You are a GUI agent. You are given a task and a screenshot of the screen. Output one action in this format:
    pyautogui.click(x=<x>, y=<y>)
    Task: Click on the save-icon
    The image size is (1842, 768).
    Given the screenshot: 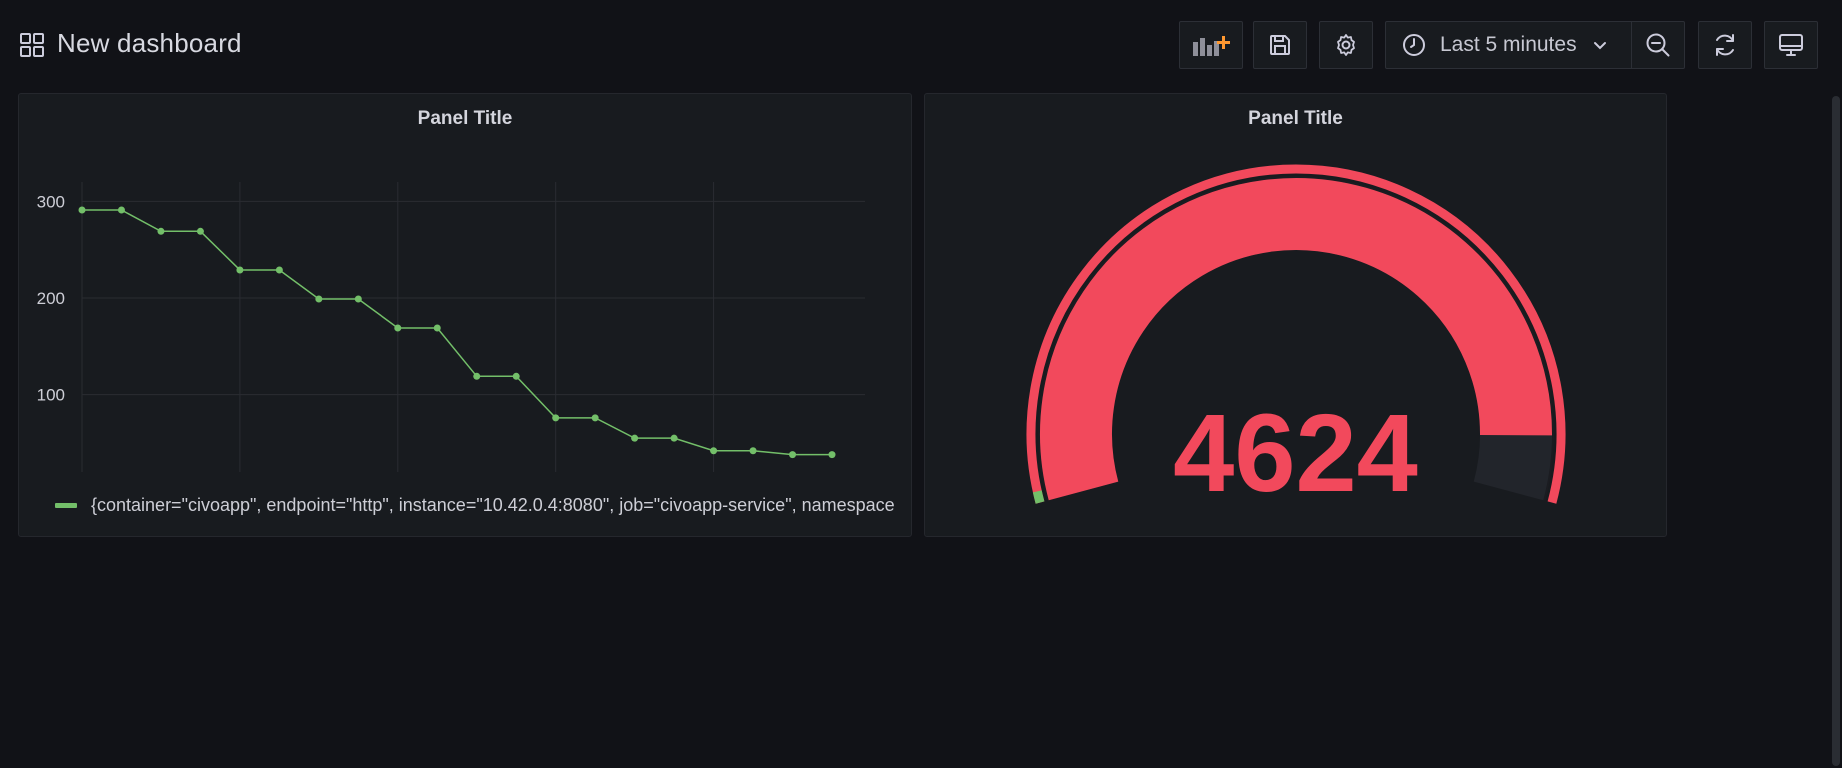 What is the action you would take?
    pyautogui.click(x=1280, y=45)
    